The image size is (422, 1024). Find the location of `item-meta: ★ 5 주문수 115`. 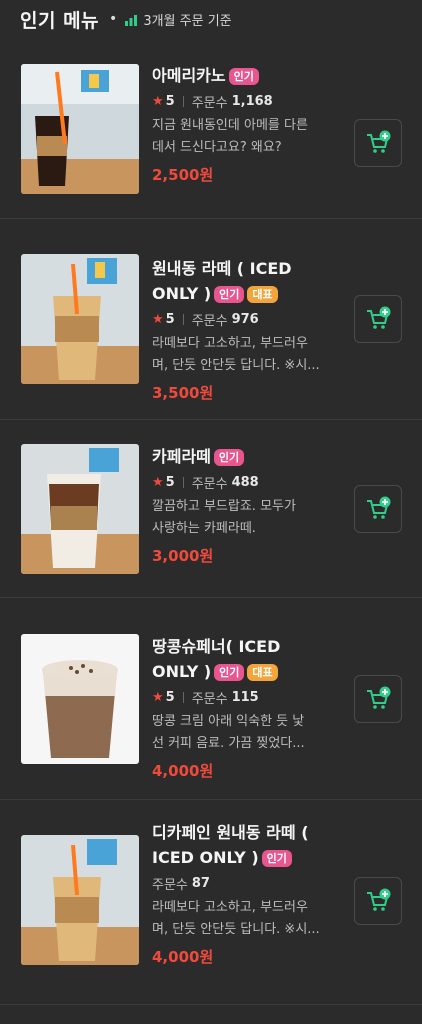

item-meta: ★ 5 주문수 115 is located at coordinates (247, 697).